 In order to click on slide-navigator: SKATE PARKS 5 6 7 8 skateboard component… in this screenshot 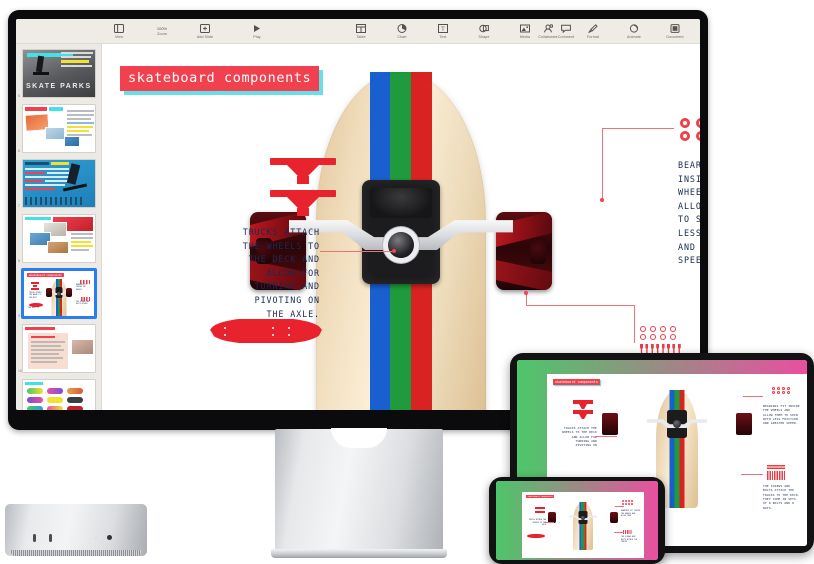, I will do `click(59, 227)`.